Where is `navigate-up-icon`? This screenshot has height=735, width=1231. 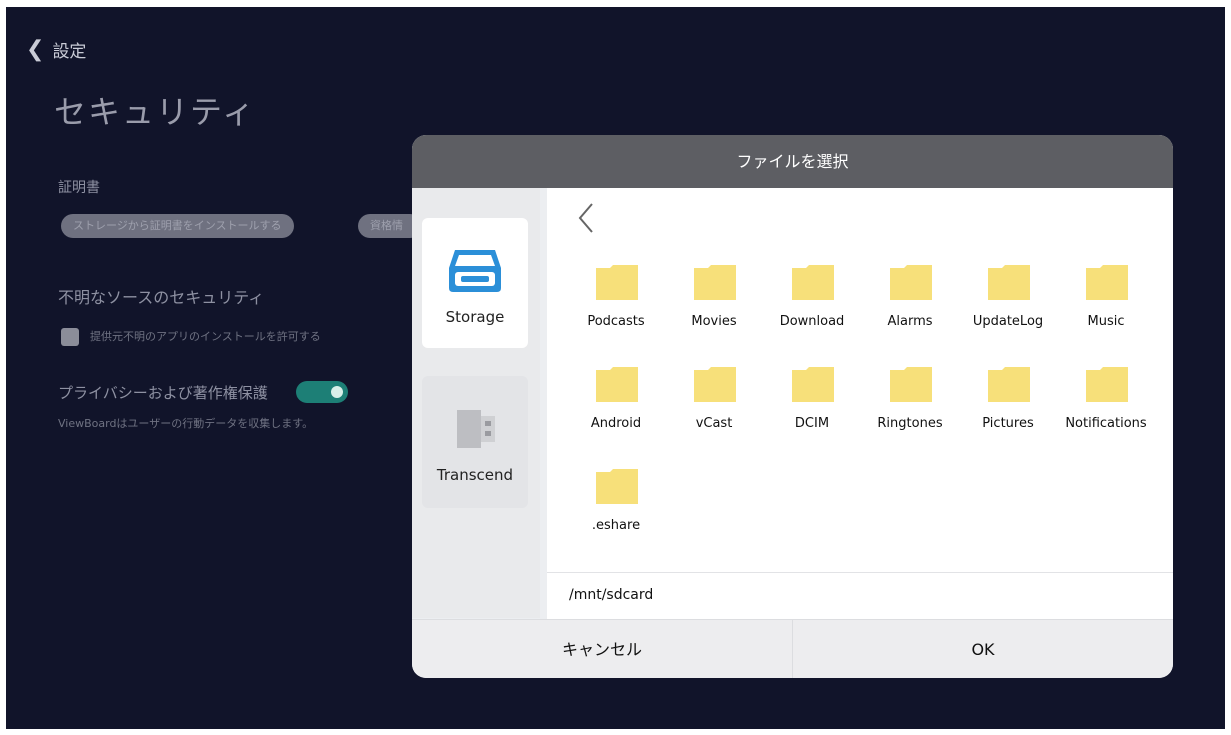
navigate-up-icon is located at coordinates (587, 218).